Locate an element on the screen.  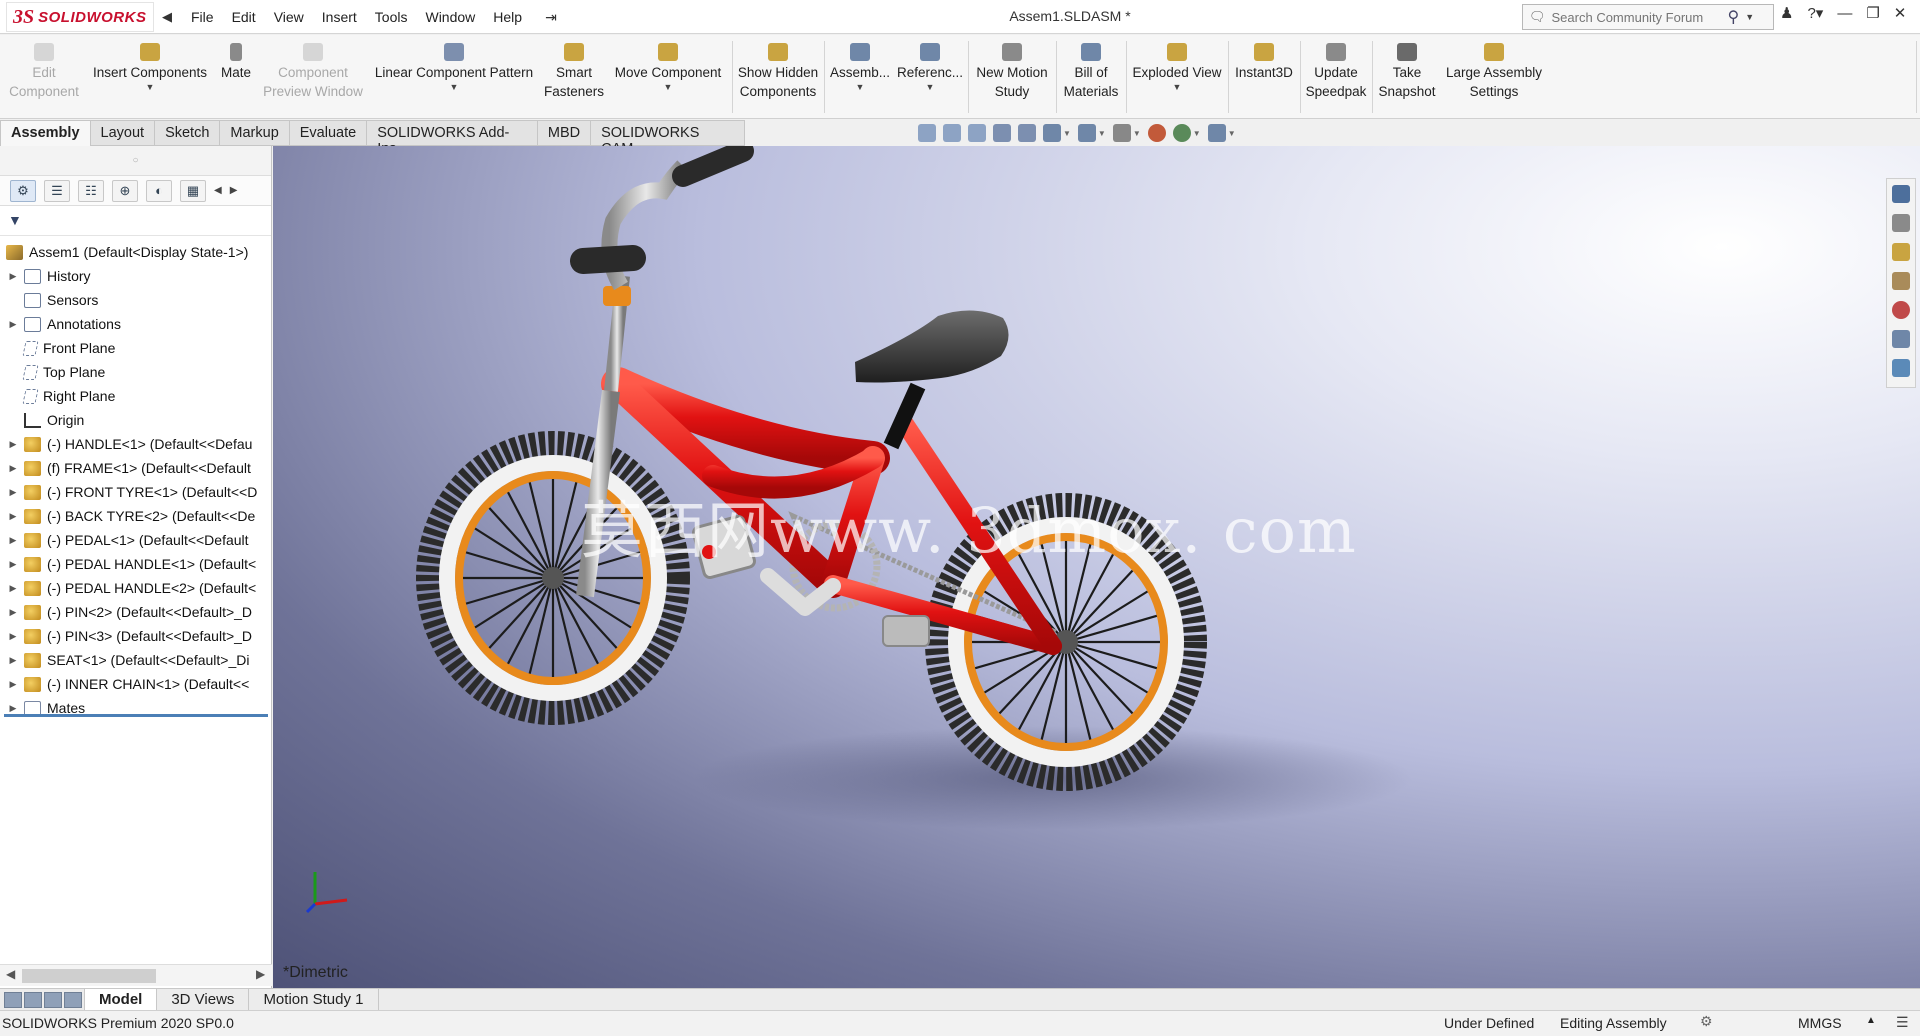
home-icon is located at coordinates (1901, 194).